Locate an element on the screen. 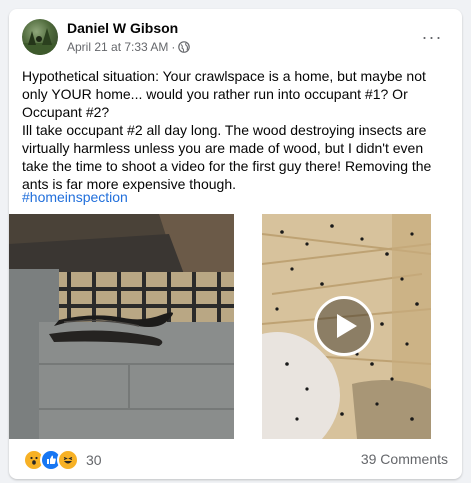 This screenshot has height=483, width=471. comments-count-link: 39 Comments is located at coordinates (404, 459).